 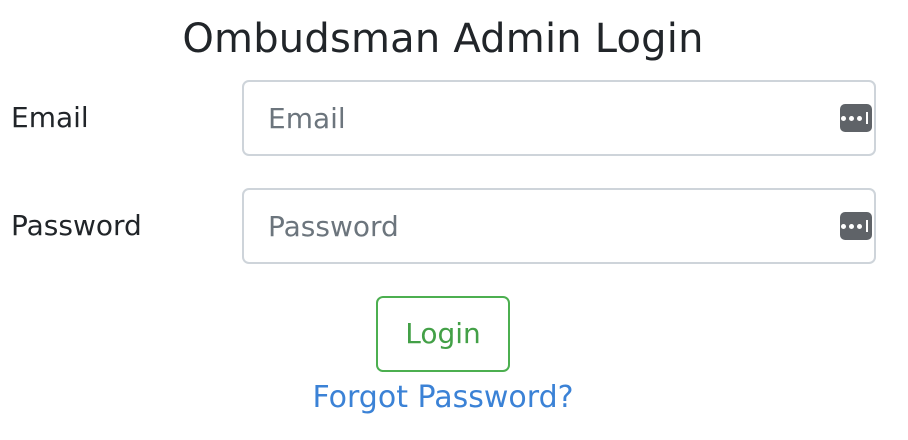 I want to click on email-field-wrapper, so click(x=559, y=118).